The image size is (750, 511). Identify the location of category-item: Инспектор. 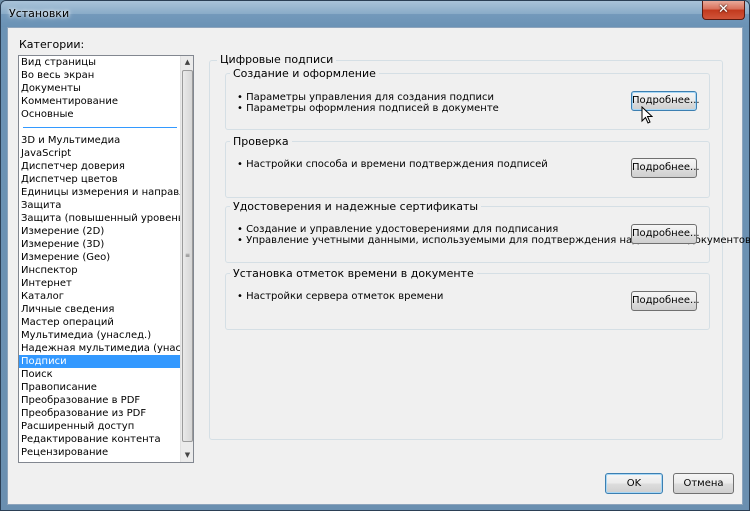
(100, 270).